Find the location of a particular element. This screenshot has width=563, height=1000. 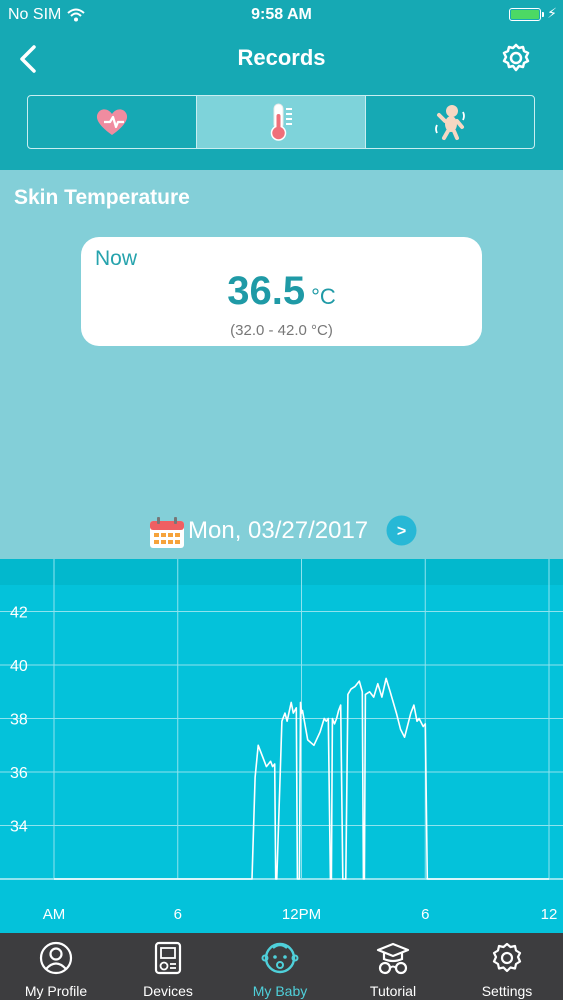

thermometer-icon is located at coordinates (281, 122).